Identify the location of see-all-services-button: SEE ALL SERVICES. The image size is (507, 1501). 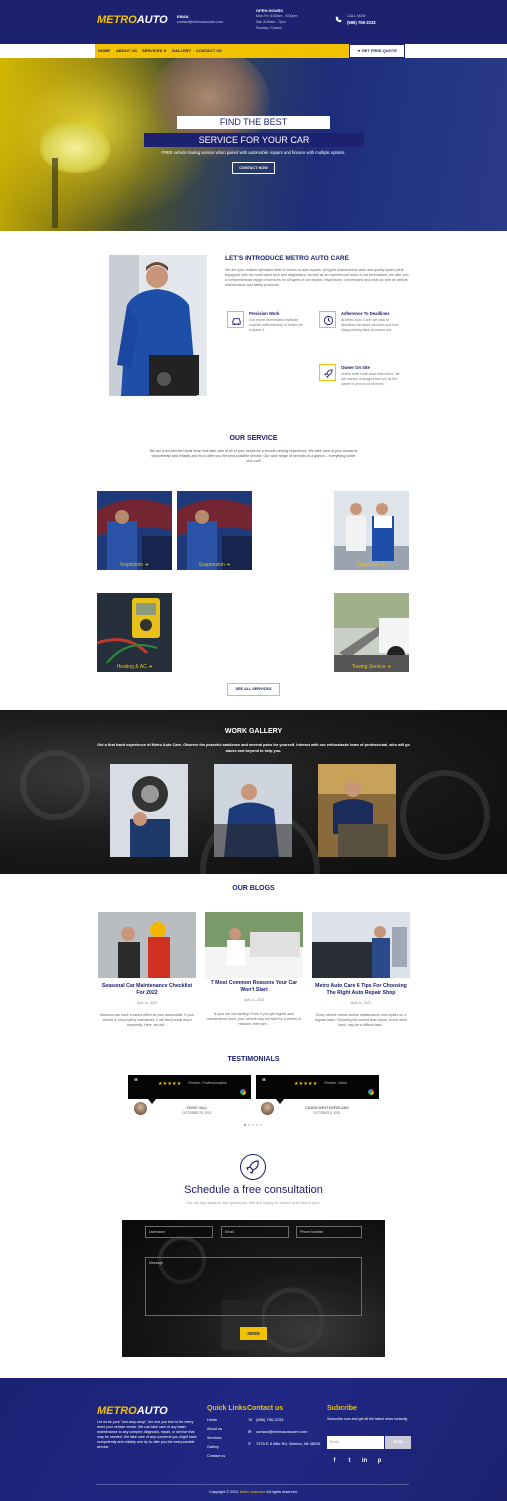
(253, 689).